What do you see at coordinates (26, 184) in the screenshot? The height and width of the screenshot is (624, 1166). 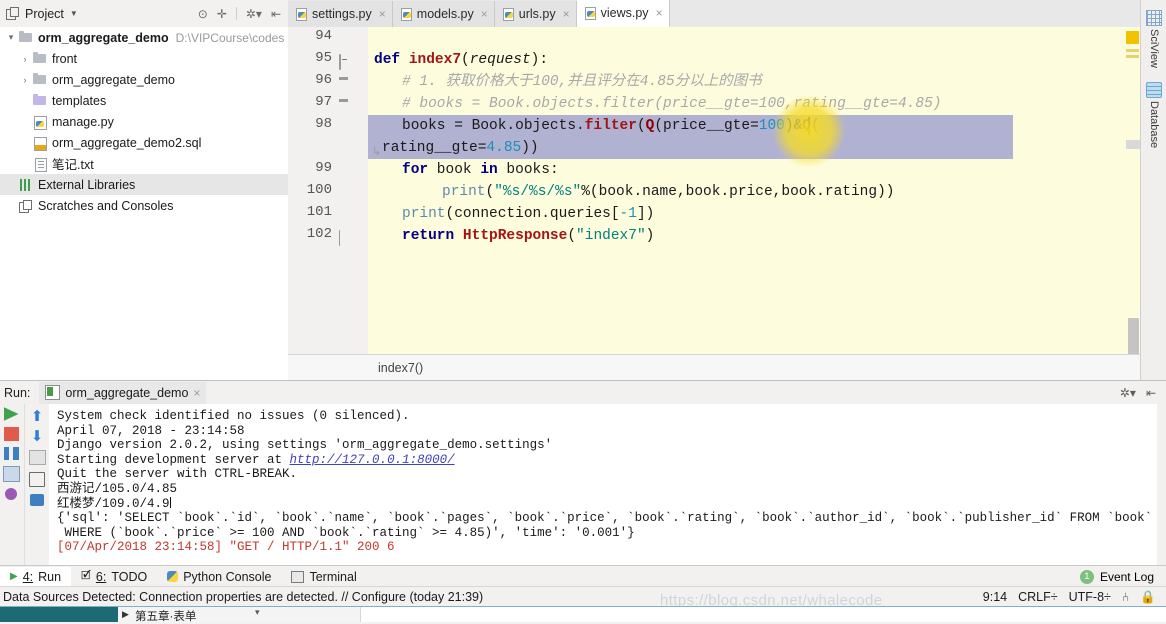 I see `library-icon` at bounding box center [26, 184].